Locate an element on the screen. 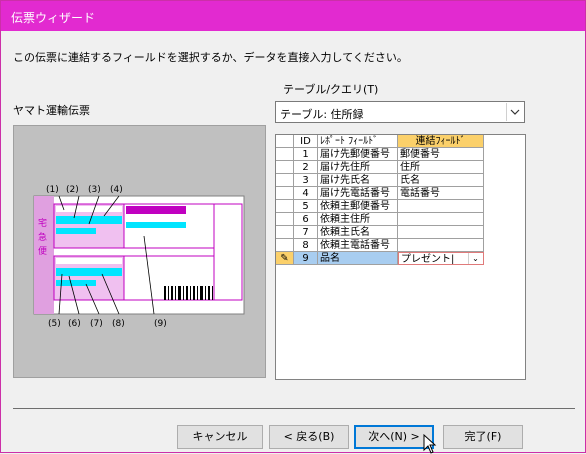 The width and height of the screenshot is (586, 454). row-linked-field-text: 氏名 is located at coordinates (410, 180).